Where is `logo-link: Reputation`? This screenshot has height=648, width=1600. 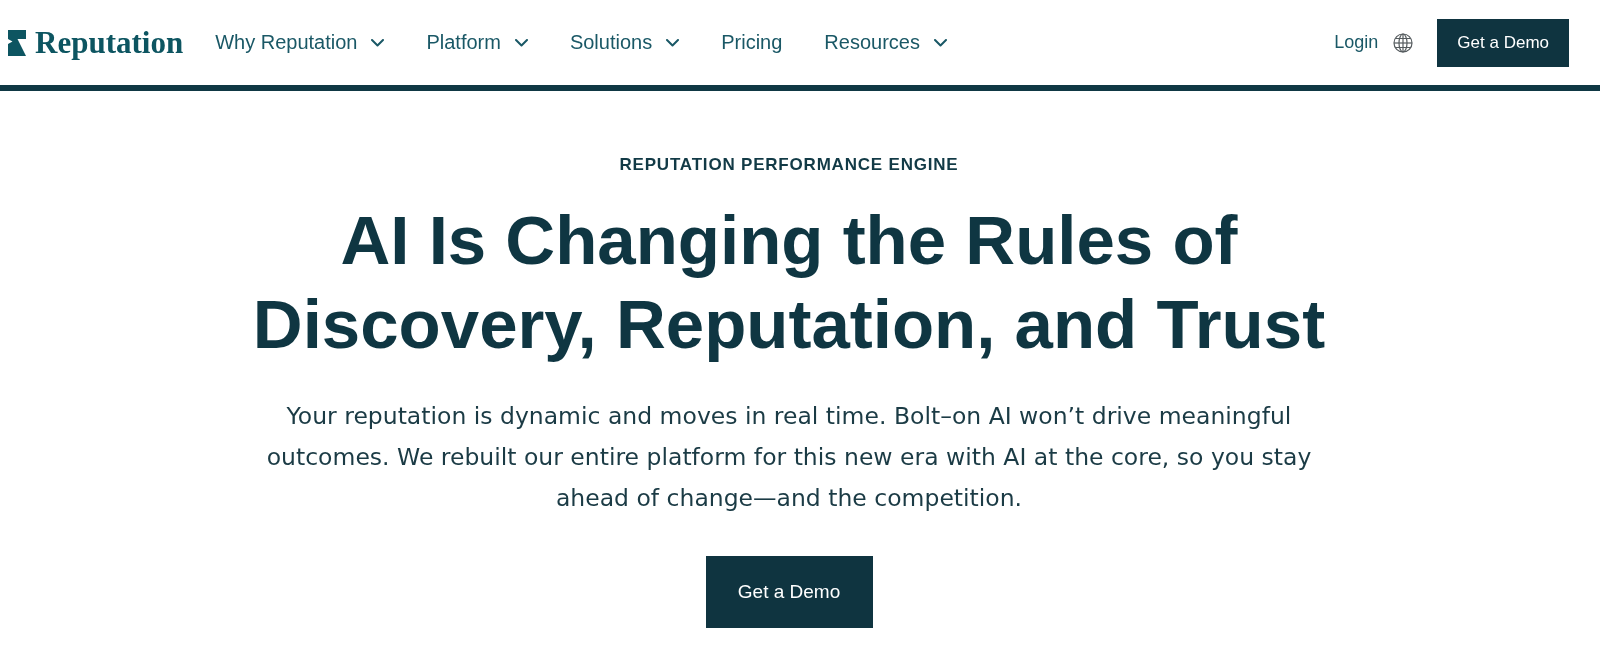 logo-link: Reputation is located at coordinates (96, 42).